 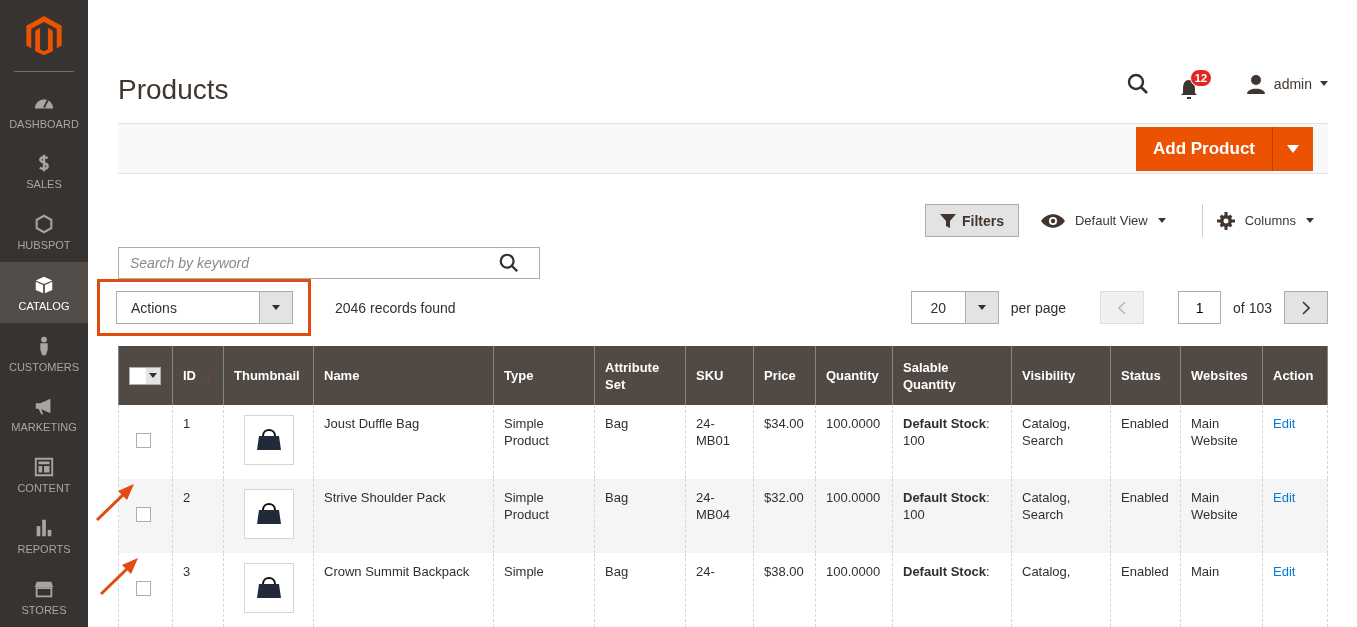 What do you see at coordinates (1052, 220) in the screenshot?
I see `eye-icon` at bounding box center [1052, 220].